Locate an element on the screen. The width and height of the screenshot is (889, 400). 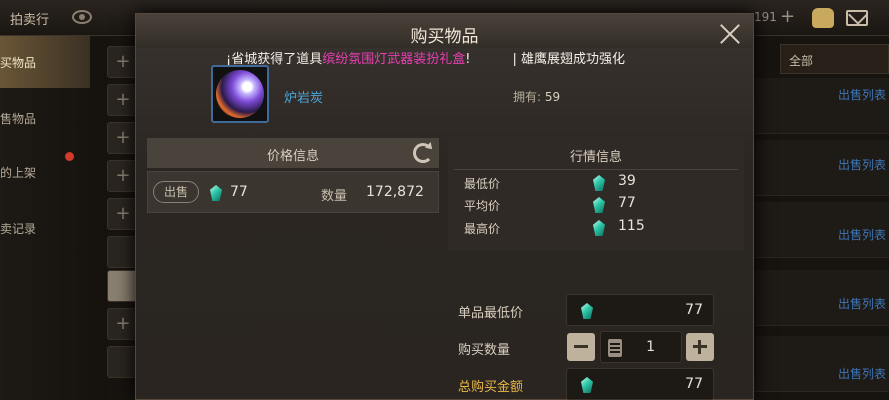
listing-qty: 172,872 is located at coordinates (395, 192).